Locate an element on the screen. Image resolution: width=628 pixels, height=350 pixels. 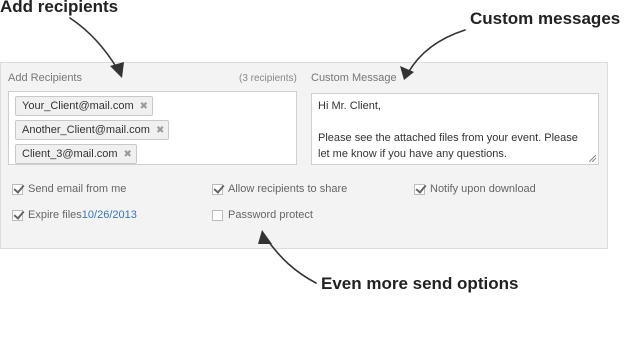
recipient-chip: Your_Client@mail.com ✖ is located at coordinates (84, 106).